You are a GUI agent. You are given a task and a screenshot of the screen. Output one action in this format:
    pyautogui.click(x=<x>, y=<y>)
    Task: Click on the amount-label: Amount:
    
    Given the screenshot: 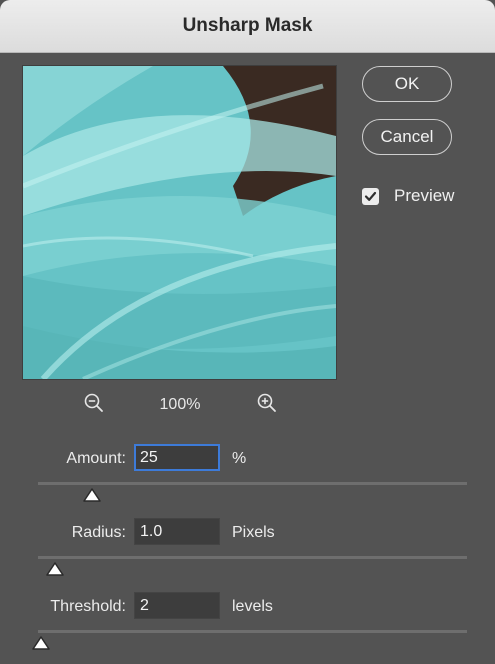 What is the action you would take?
    pyautogui.click(x=96, y=458)
    